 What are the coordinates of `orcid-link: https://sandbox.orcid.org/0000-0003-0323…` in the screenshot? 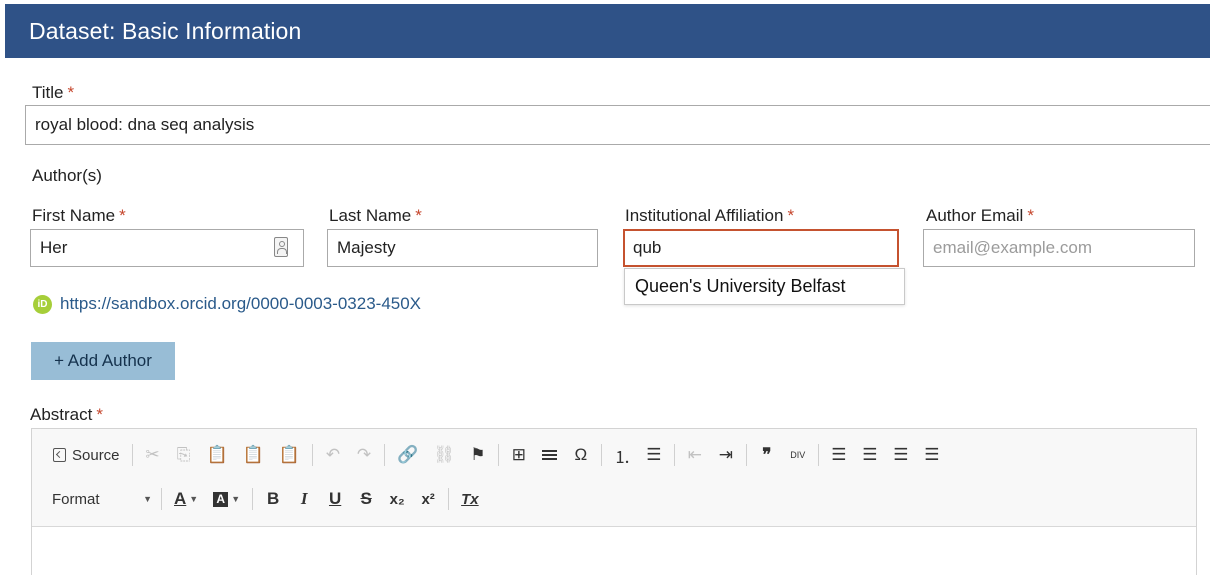 It's located at (240, 304).